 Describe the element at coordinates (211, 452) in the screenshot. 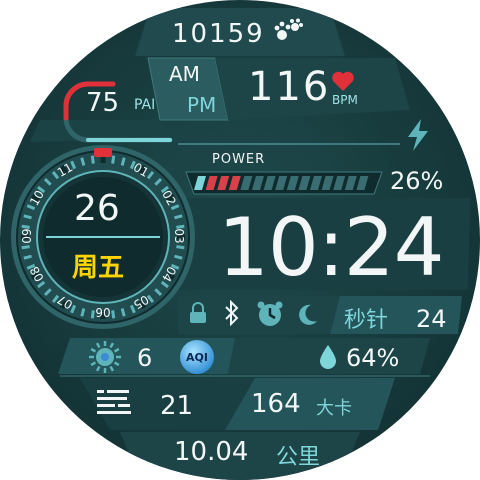

I see `distance-value: 10.04` at that location.